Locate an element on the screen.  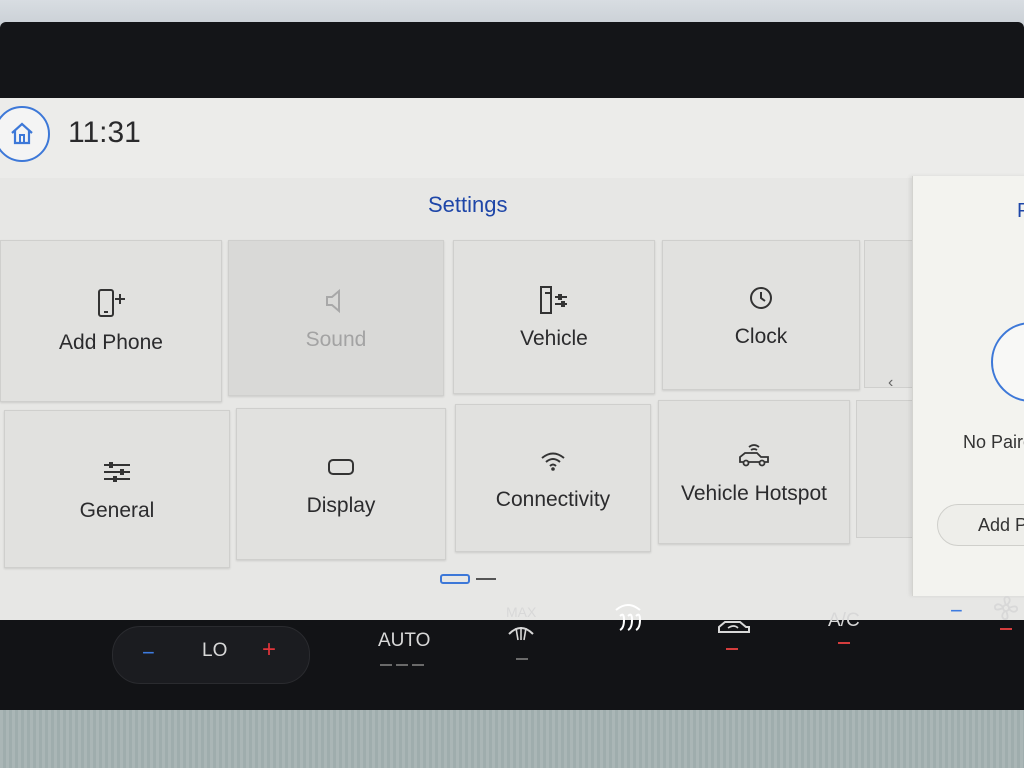
temp-down-button: − is located at coordinates (148, 653).